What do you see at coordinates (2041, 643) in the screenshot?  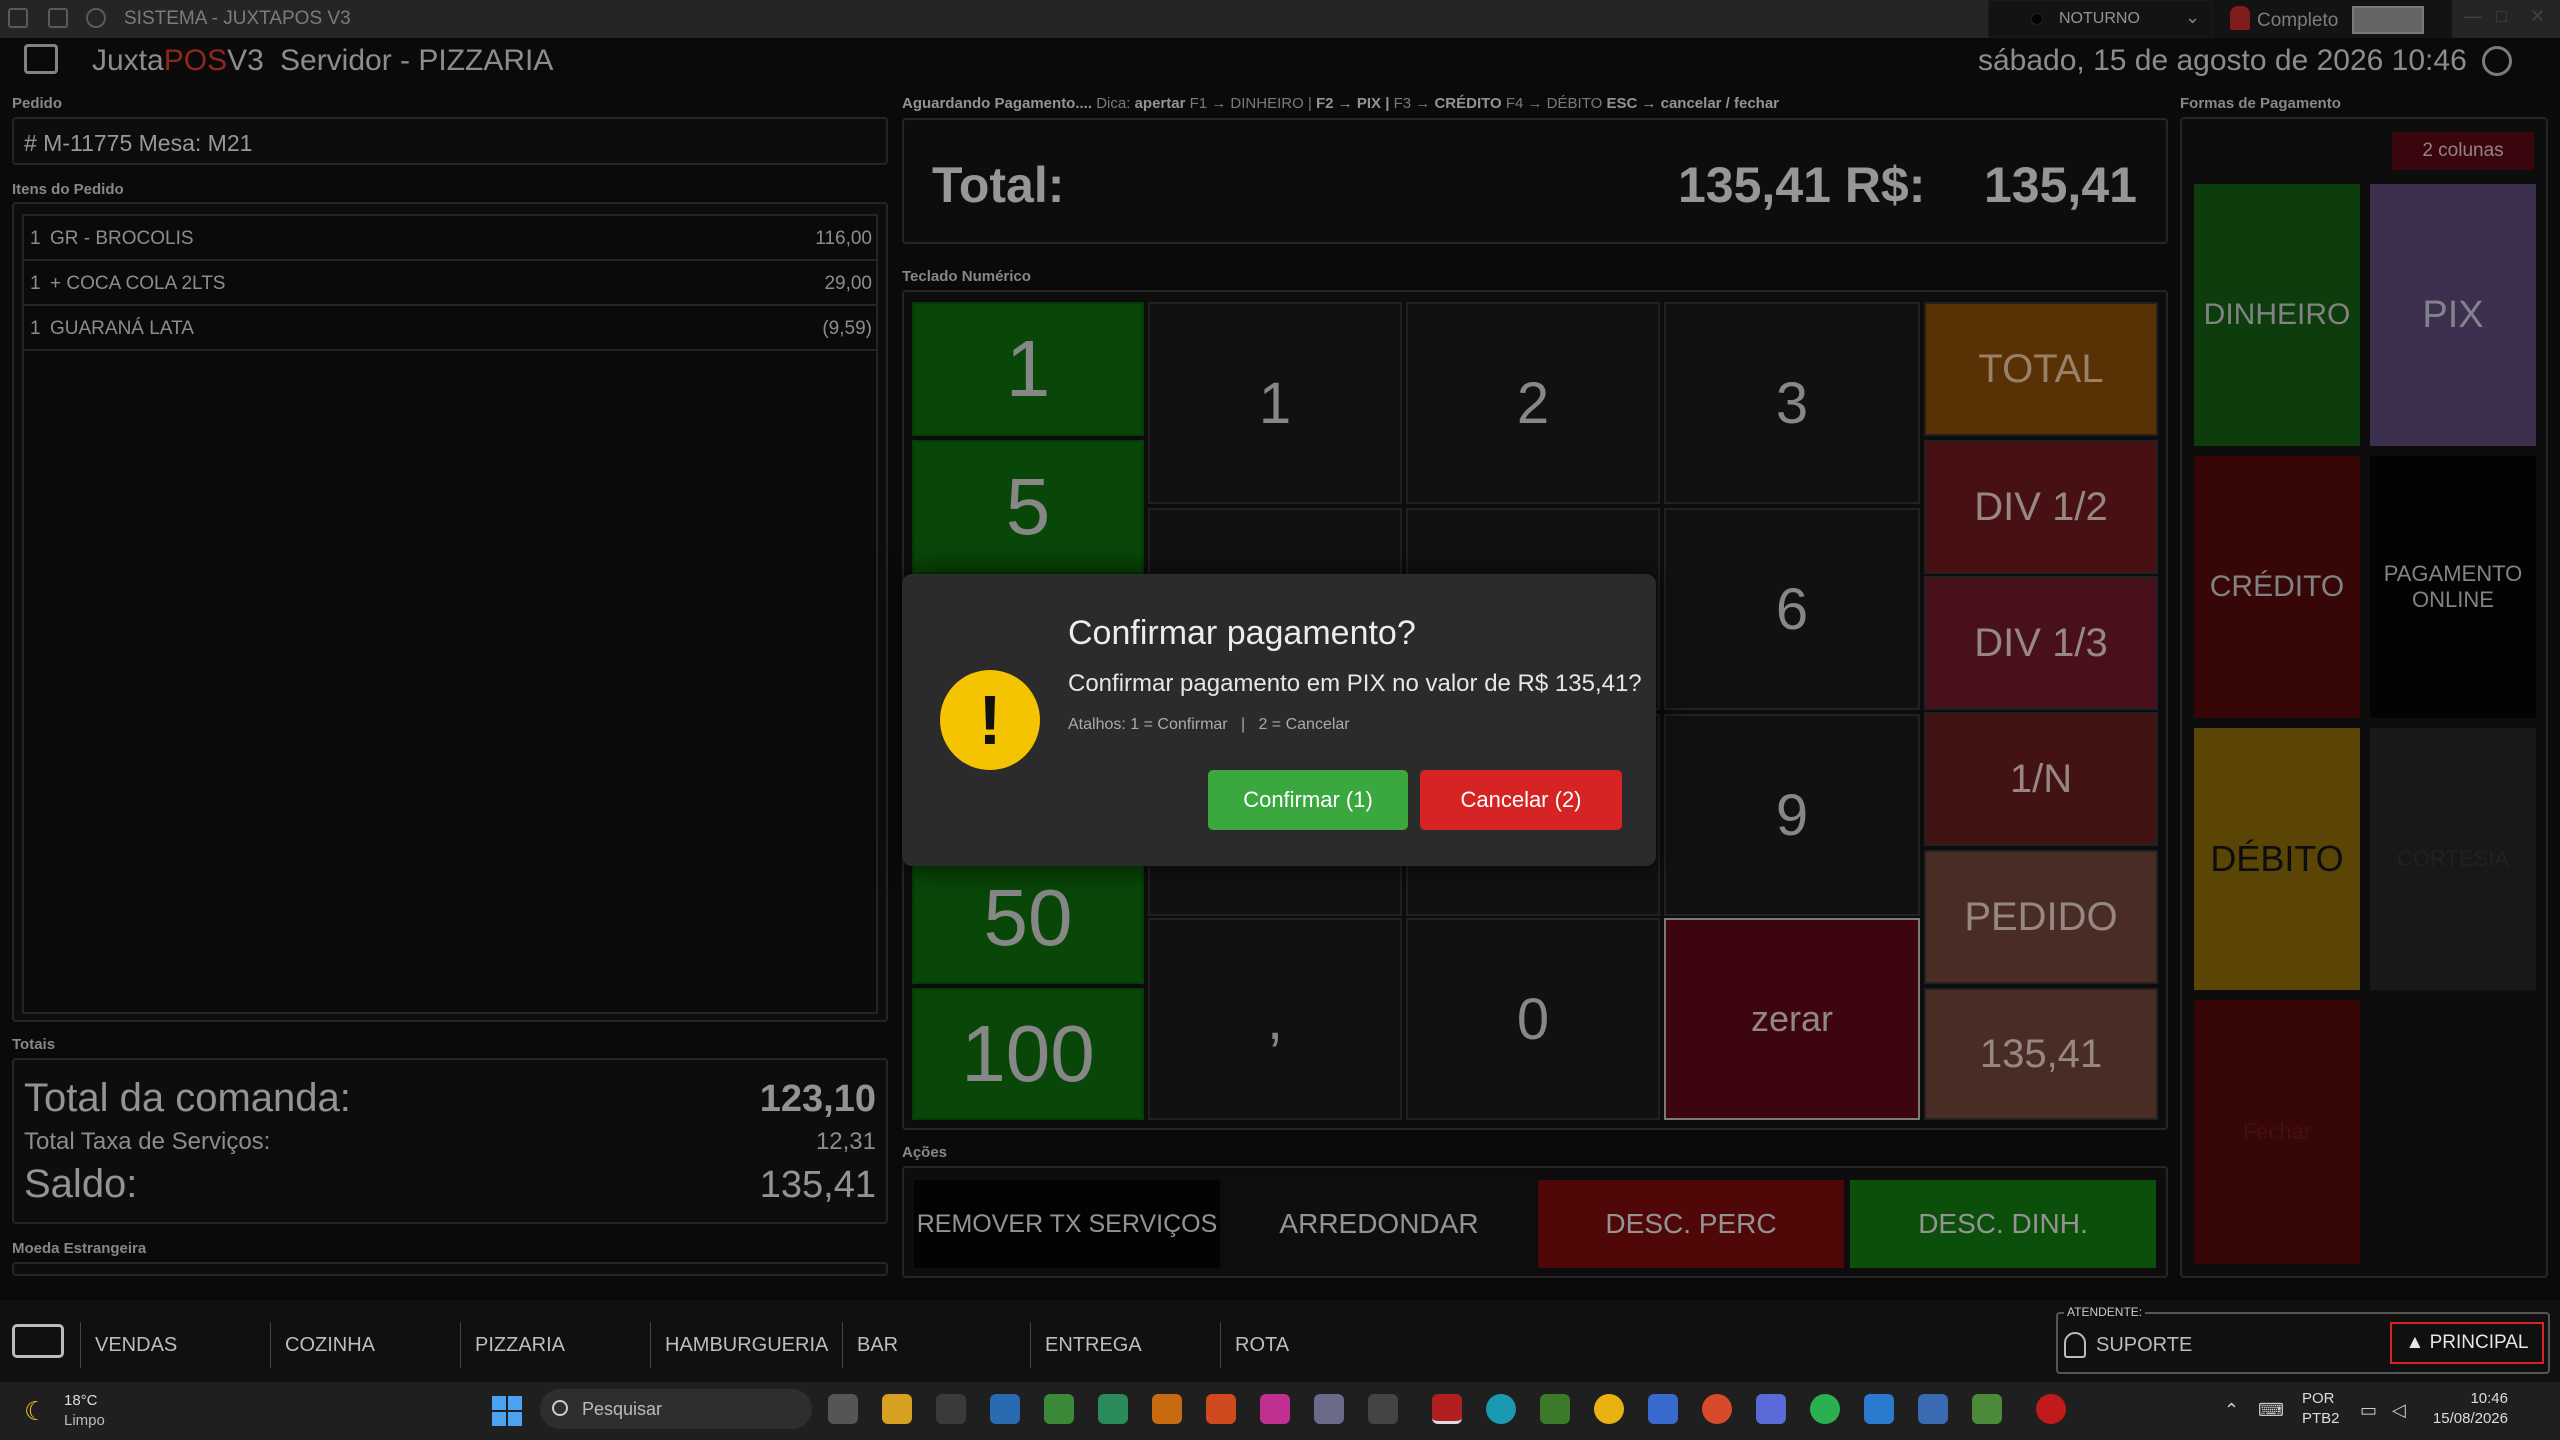 I see `div-third-key: DIV 1/3` at bounding box center [2041, 643].